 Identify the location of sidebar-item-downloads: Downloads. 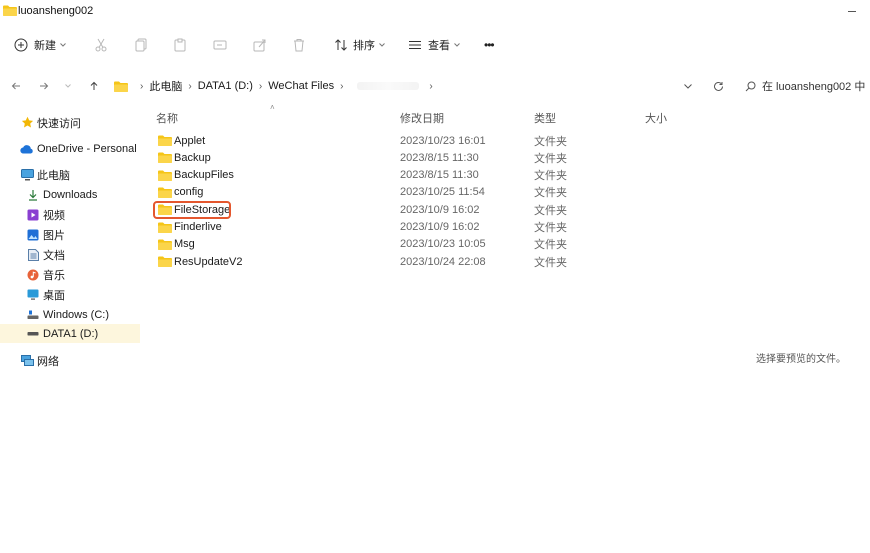
(70, 194).